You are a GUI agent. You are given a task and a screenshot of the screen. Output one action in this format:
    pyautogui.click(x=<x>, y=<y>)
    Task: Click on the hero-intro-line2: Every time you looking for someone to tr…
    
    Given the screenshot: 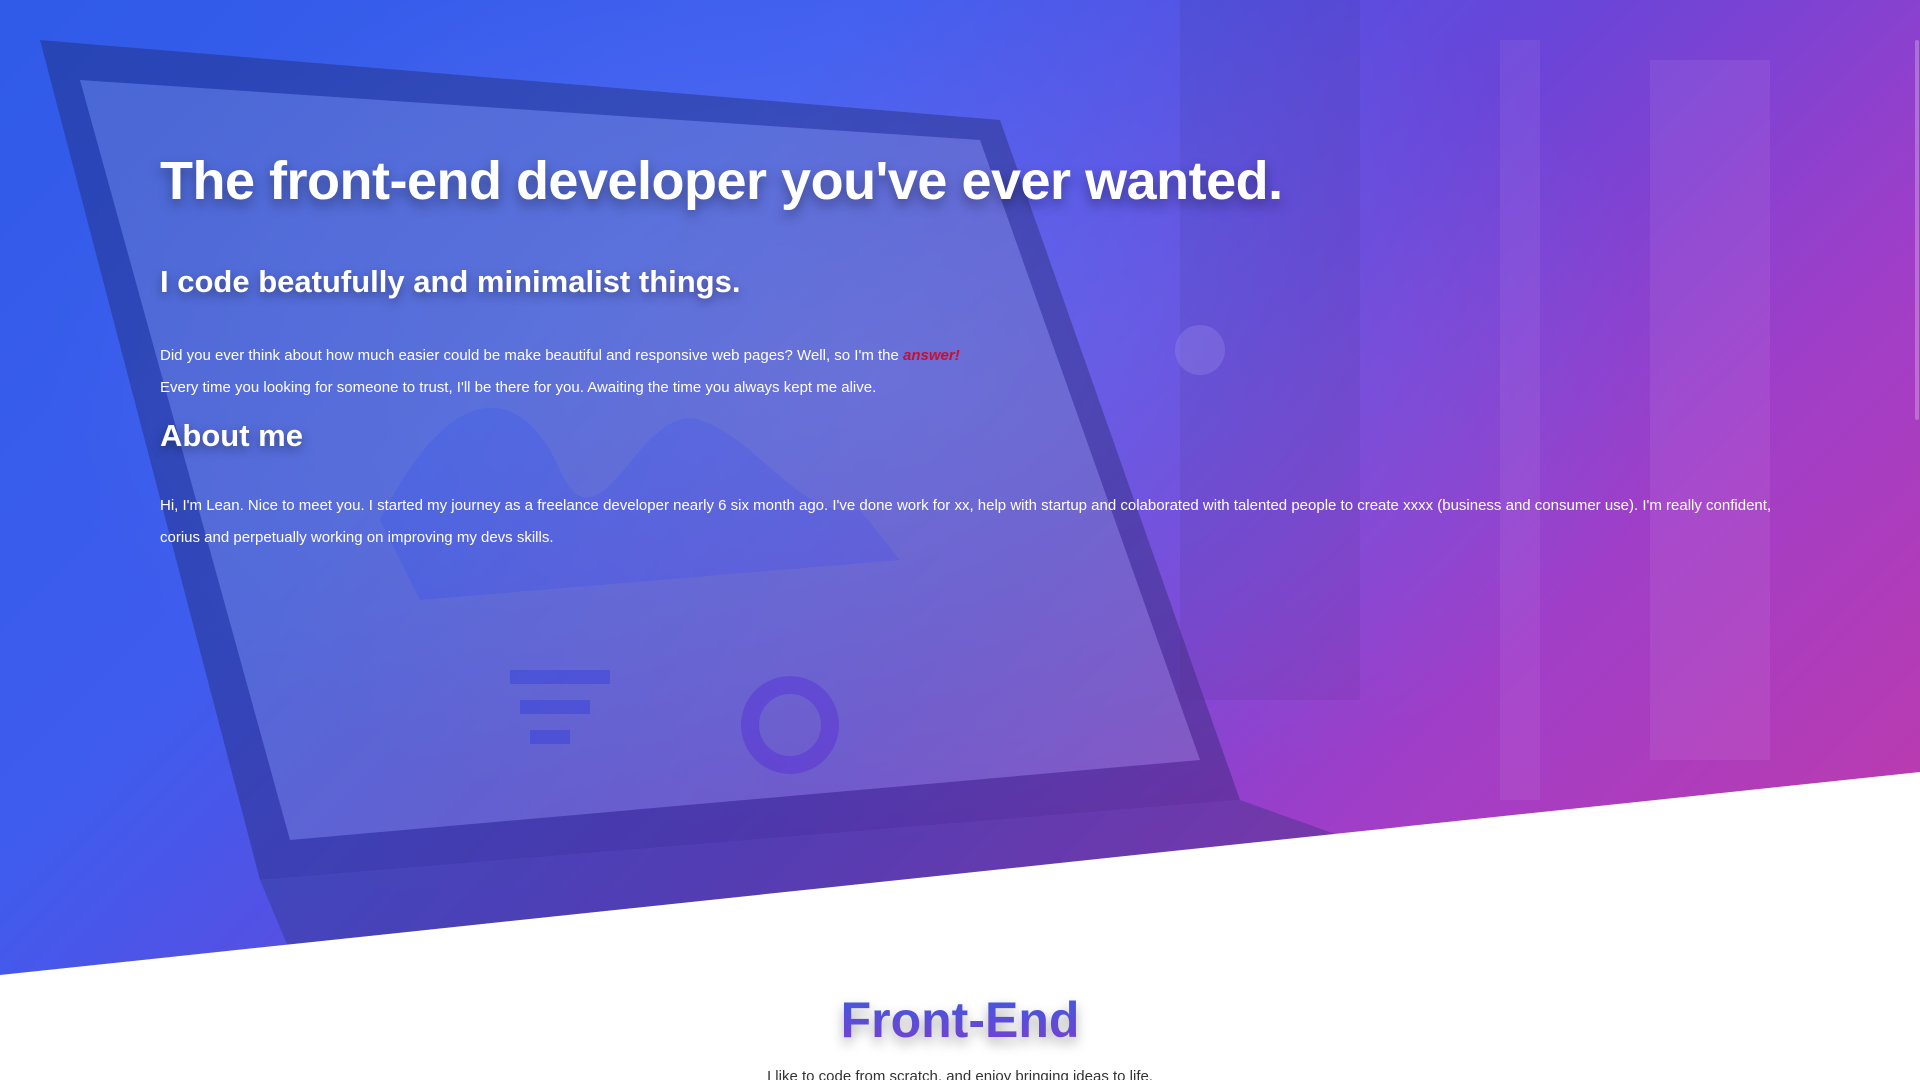 What is the action you would take?
    pyautogui.click(x=518, y=387)
    